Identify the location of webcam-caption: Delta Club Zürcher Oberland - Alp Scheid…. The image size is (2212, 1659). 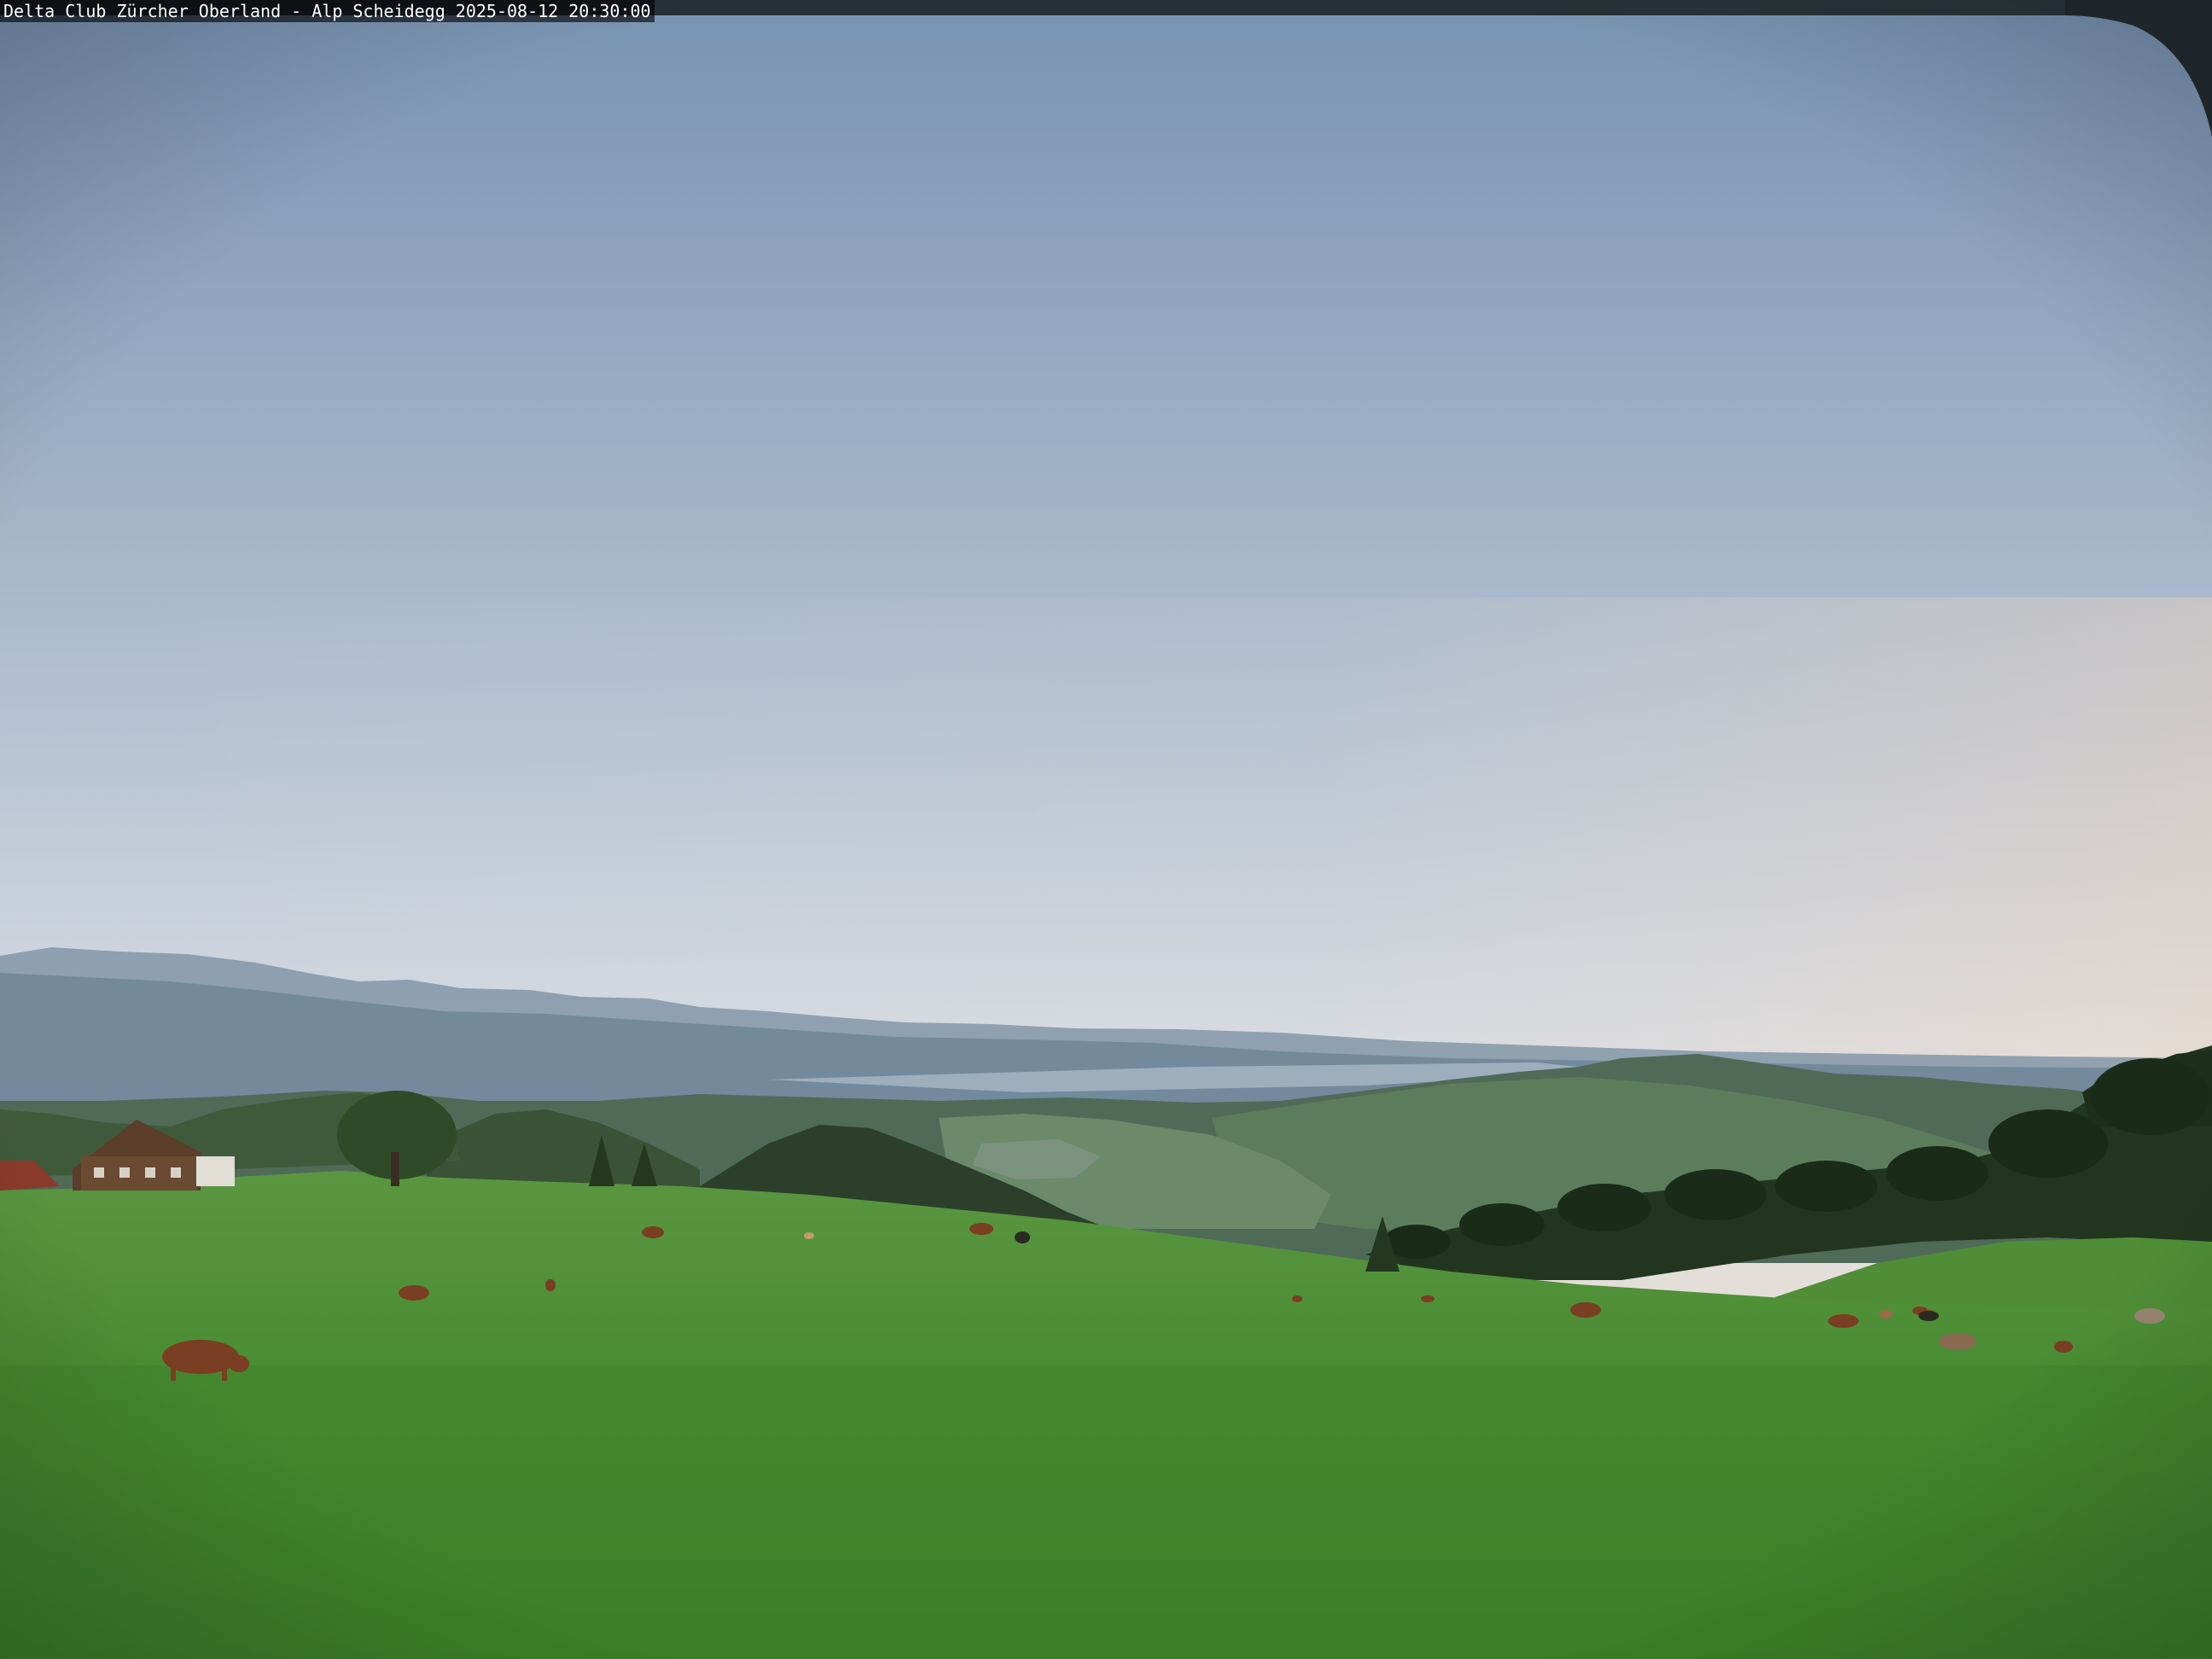
(327, 11).